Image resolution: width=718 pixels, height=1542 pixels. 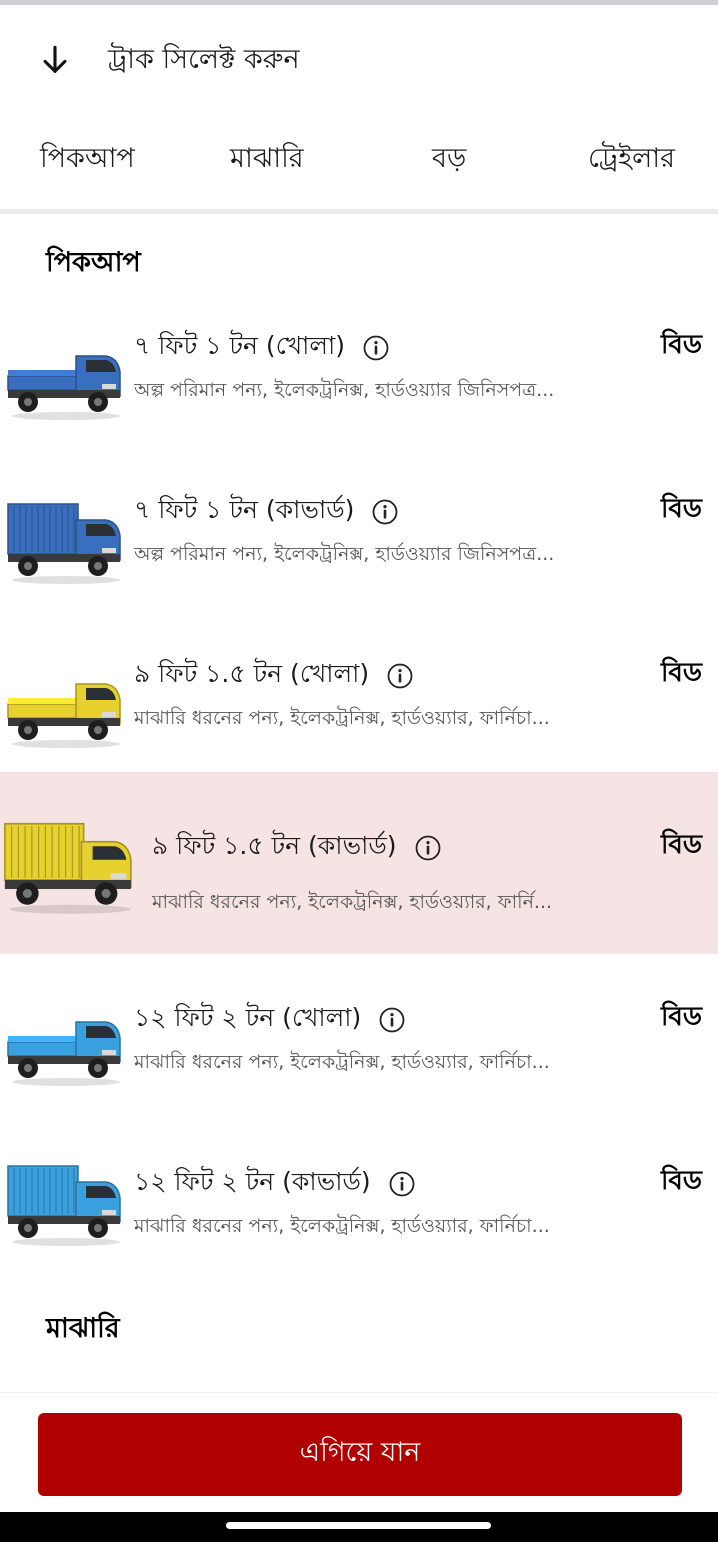 What do you see at coordinates (631, 160) in the screenshot?
I see `tab-trailer: ট্রেইলার` at bounding box center [631, 160].